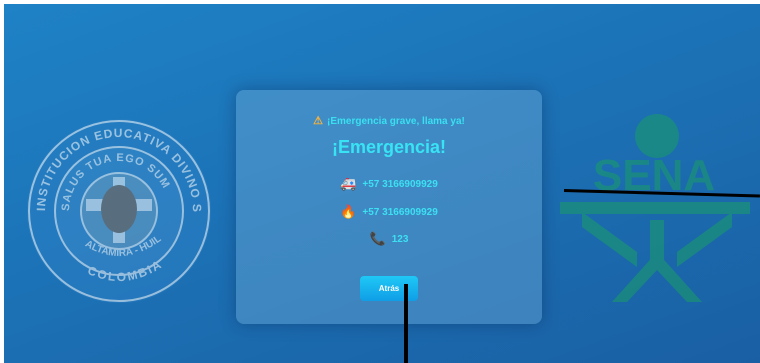 The image size is (760, 363). What do you see at coordinates (400, 239) in the screenshot?
I see `phone-number: 123` at bounding box center [400, 239].